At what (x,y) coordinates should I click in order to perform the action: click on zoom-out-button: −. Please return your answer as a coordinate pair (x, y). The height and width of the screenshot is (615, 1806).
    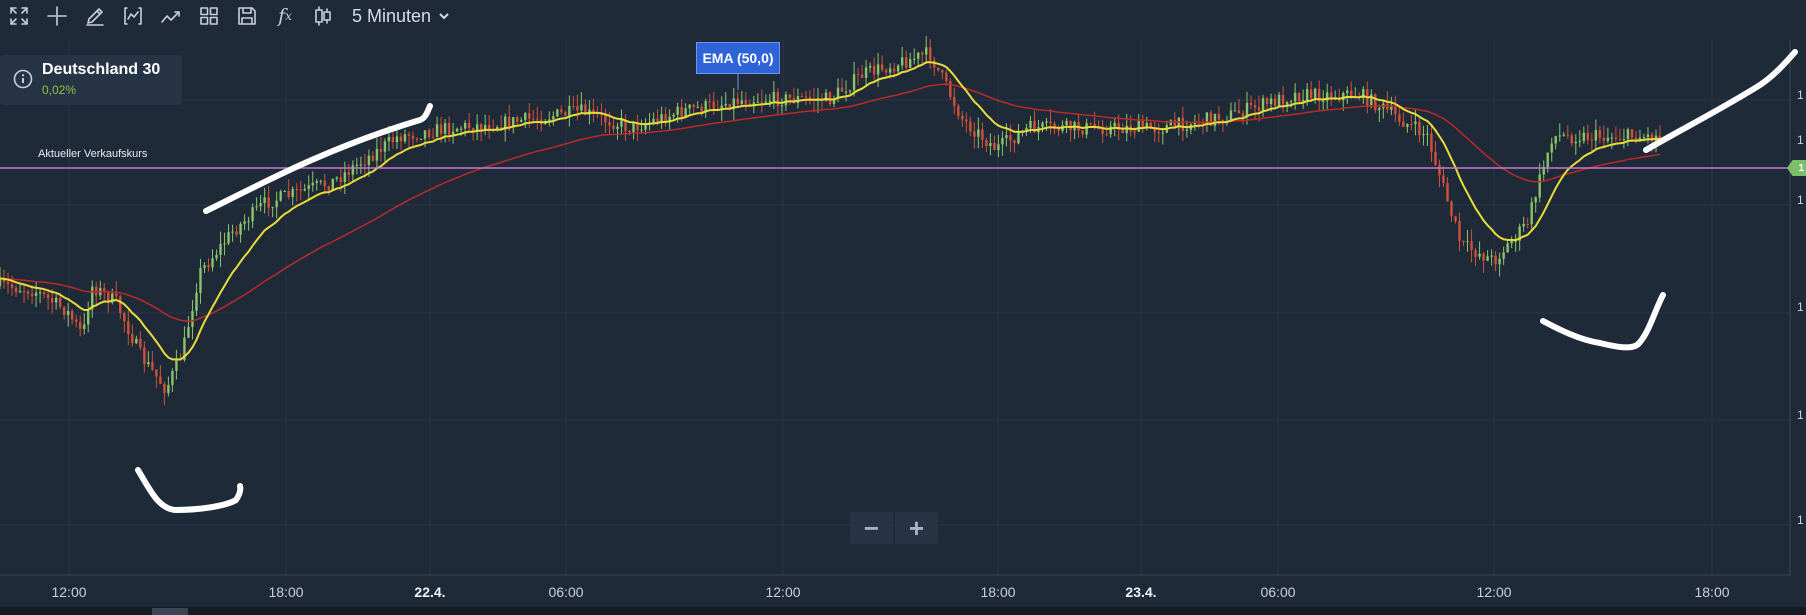
    Looking at the image, I should click on (871, 528).